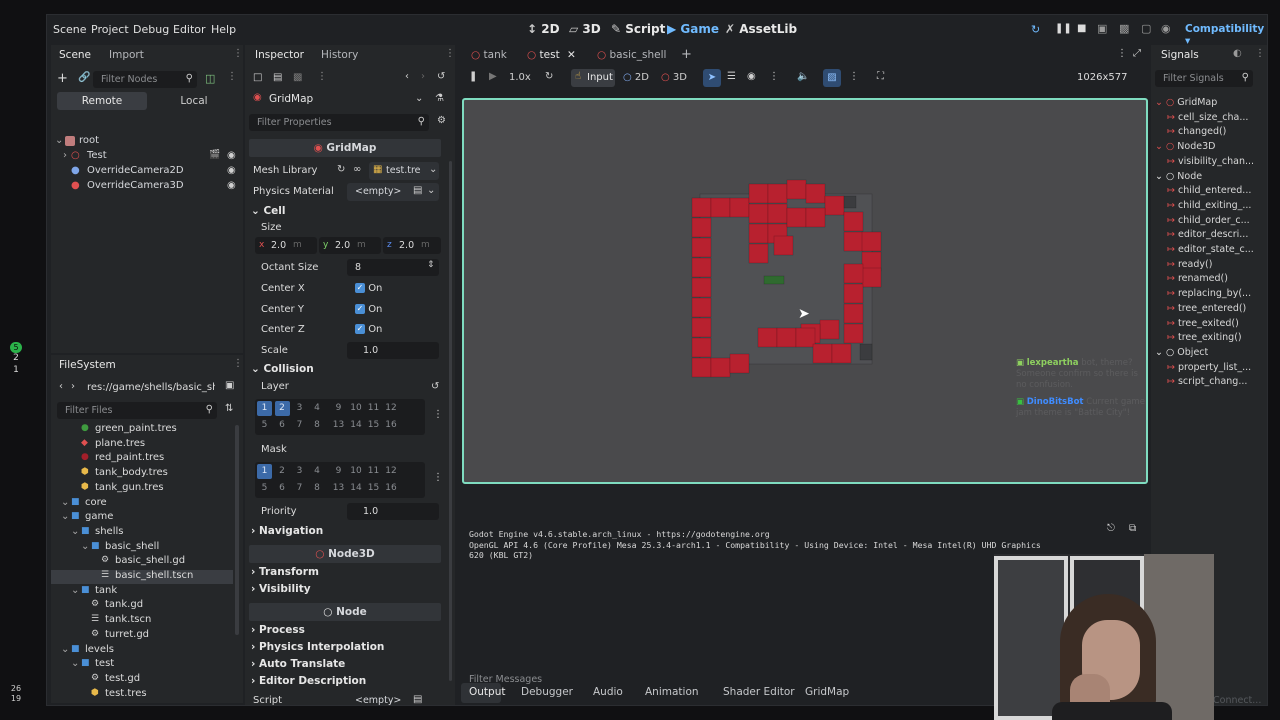  What do you see at coordinates (1180, 55) in the screenshot?
I see `tab-signals: Signals` at bounding box center [1180, 55].